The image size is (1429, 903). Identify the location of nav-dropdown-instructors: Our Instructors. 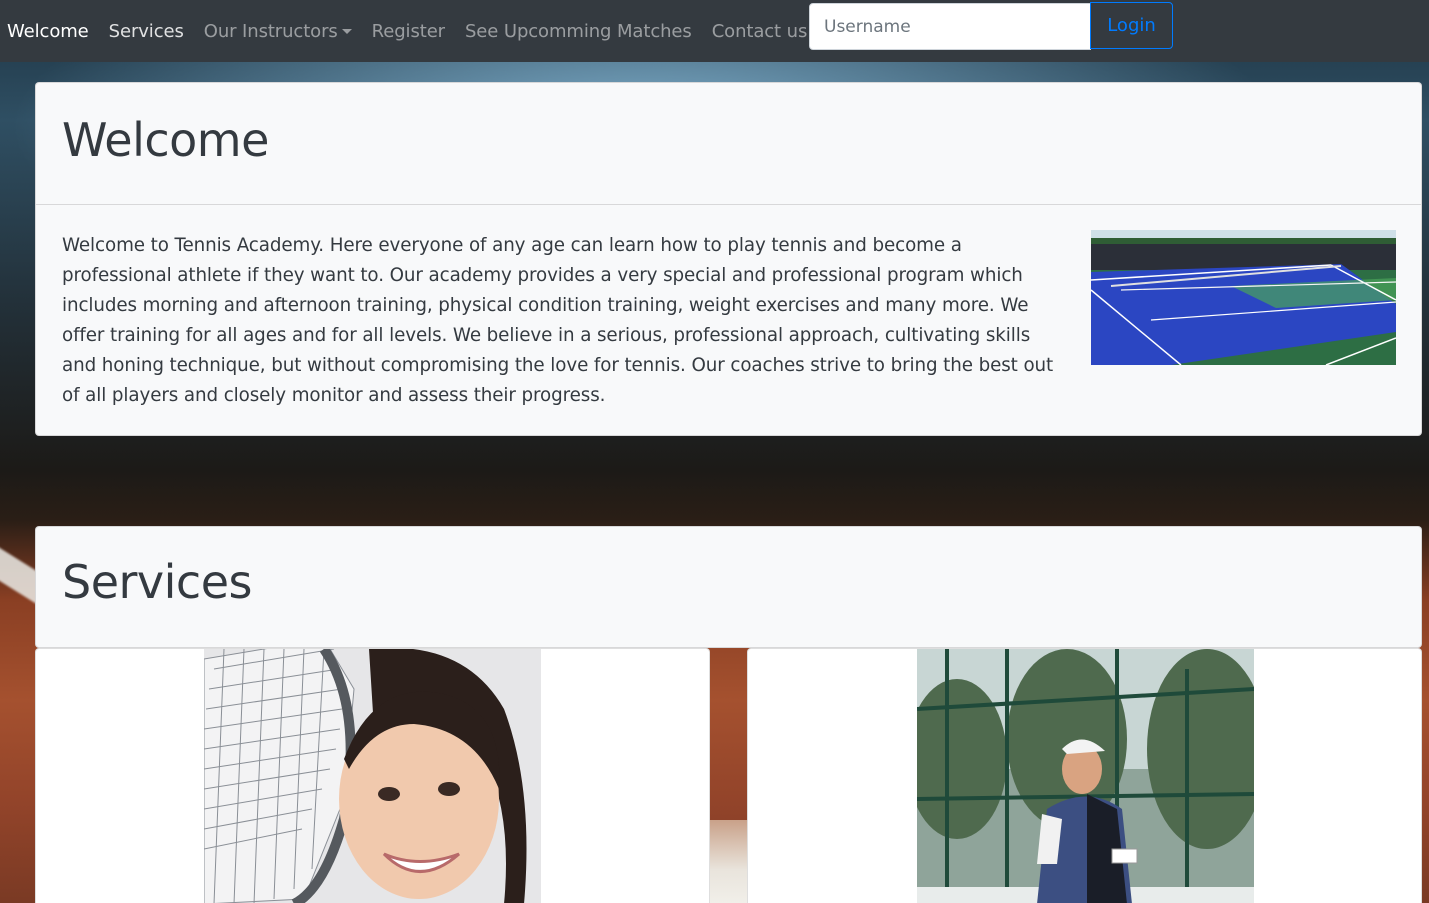
(278, 31).